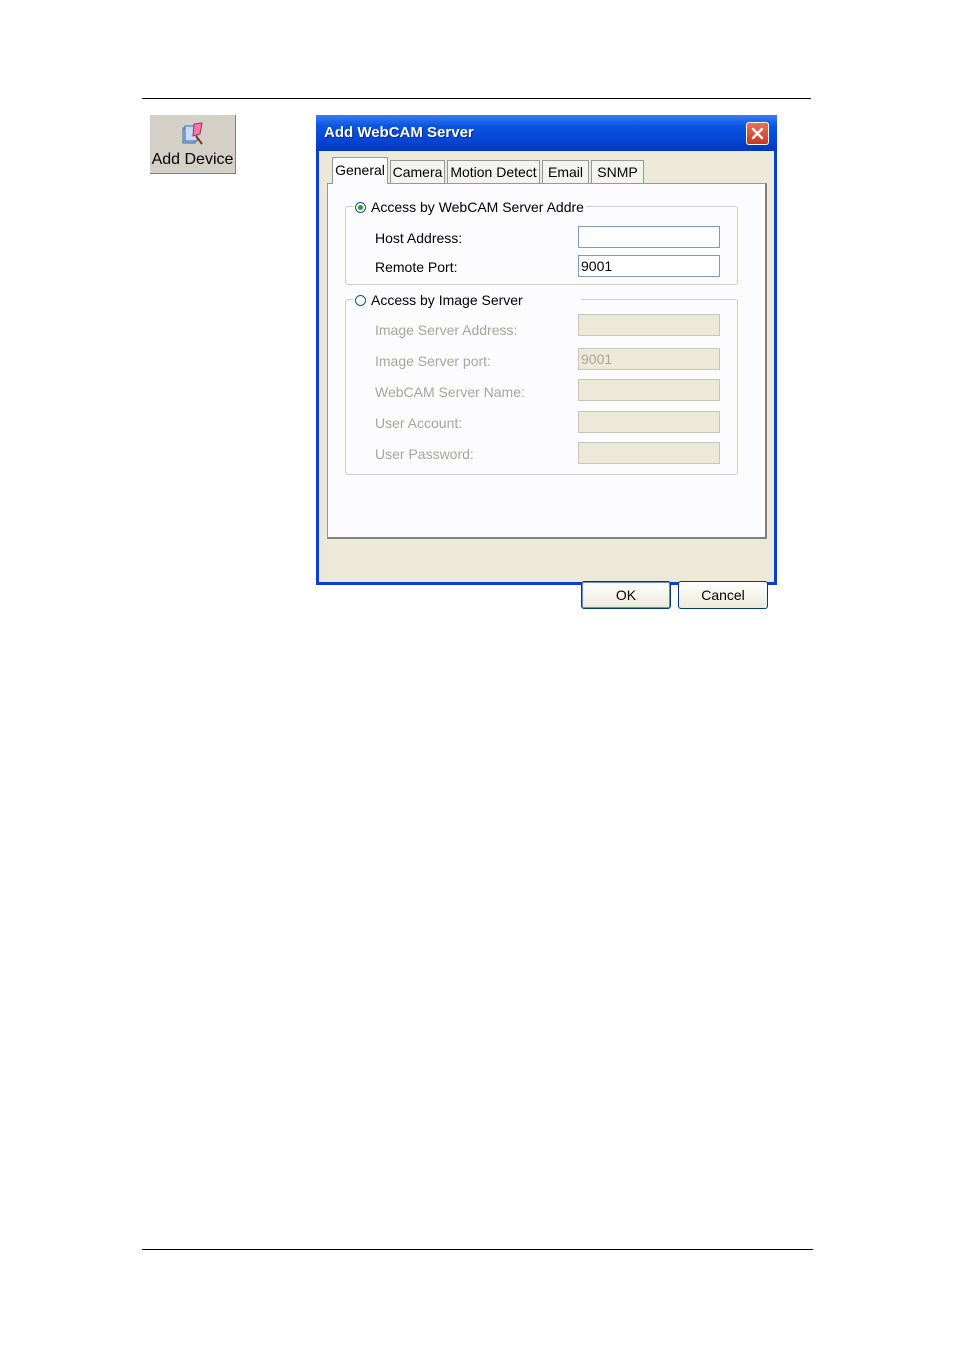  What do you see at coordinates (565, 171) in the screenshot?
I see `tab-email: Email` at bounding box center [565, 171].